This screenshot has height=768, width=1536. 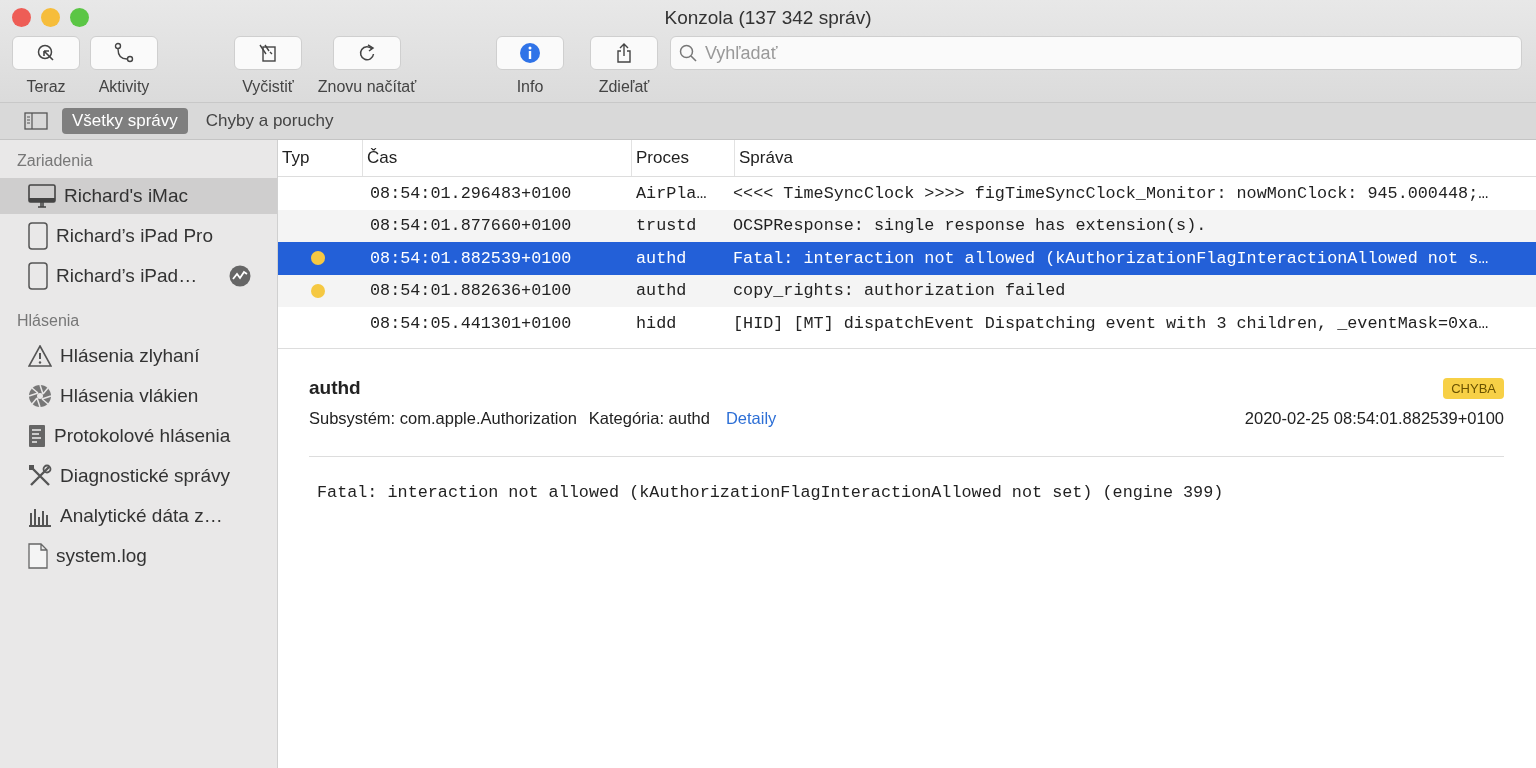 What do you see at coordinates (46, 87) in the screenshot?
I see `toolbar-label: Teraz` at bounding box center [46, 87].